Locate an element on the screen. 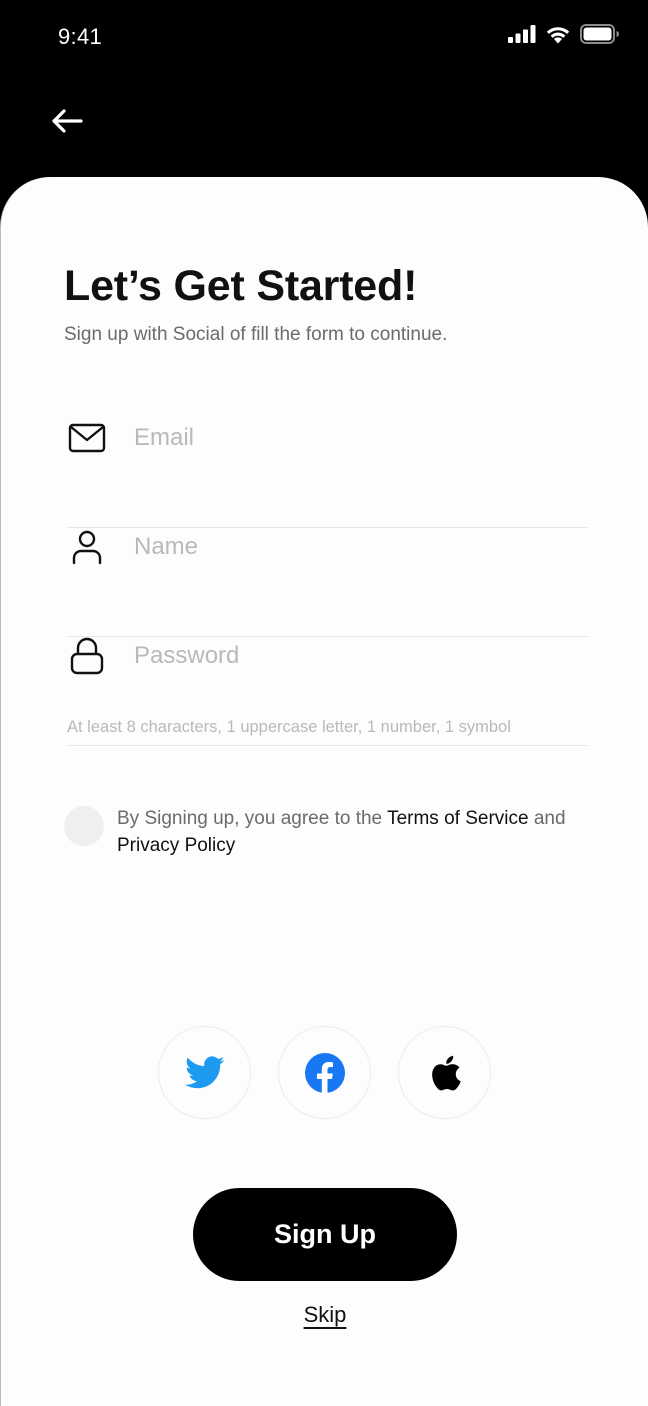 This screenshot has height=1406, width=648. terms-text-middle: and is located at coordinates (547, 818).